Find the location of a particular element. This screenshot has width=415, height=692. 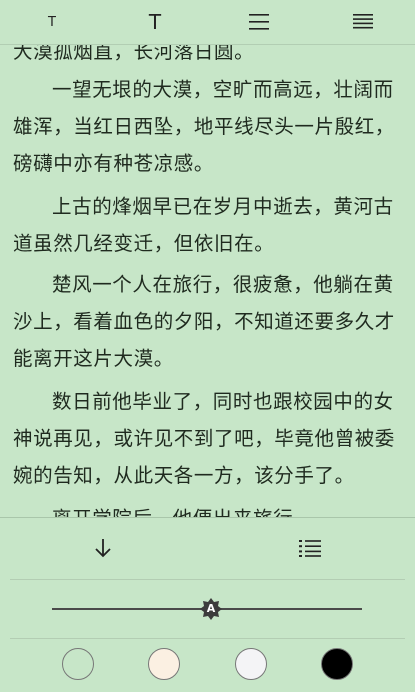

line-spacing-wide-icon is located at coordinates (259, 22).